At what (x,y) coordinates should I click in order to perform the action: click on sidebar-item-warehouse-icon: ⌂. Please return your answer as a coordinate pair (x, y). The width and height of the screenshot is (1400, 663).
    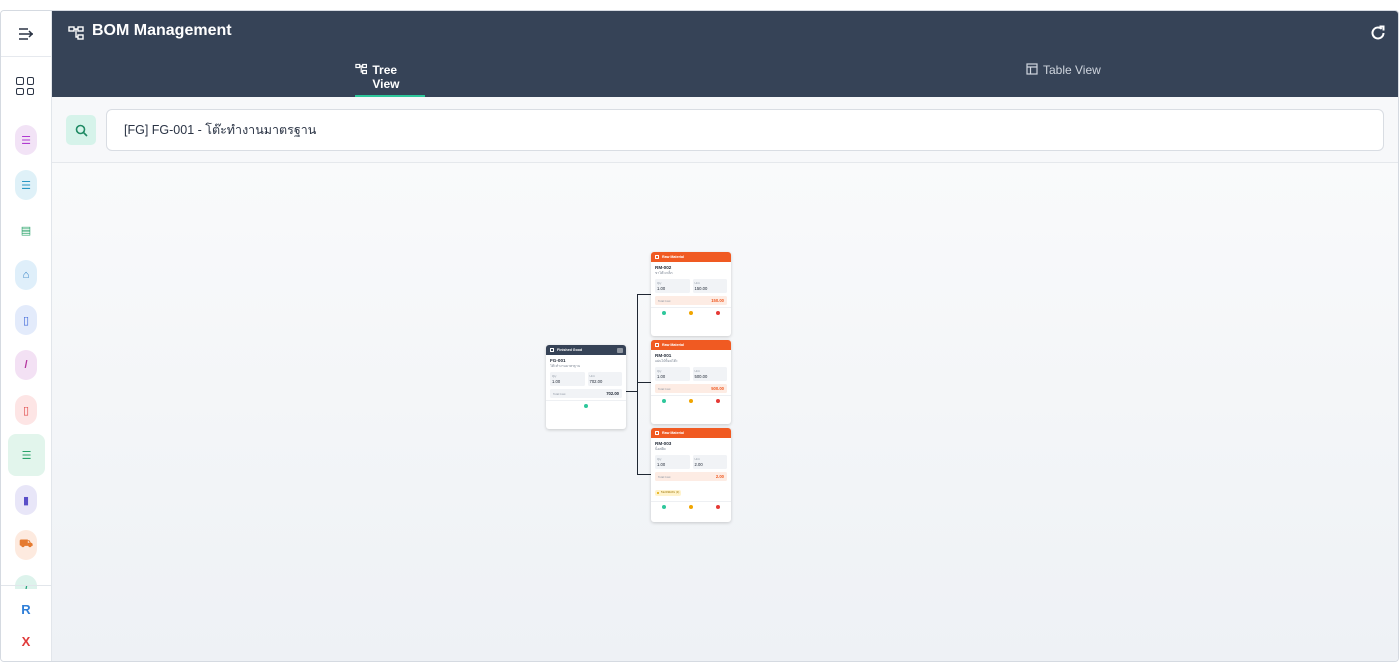
    Looking at the image, I should click on (26, 275).